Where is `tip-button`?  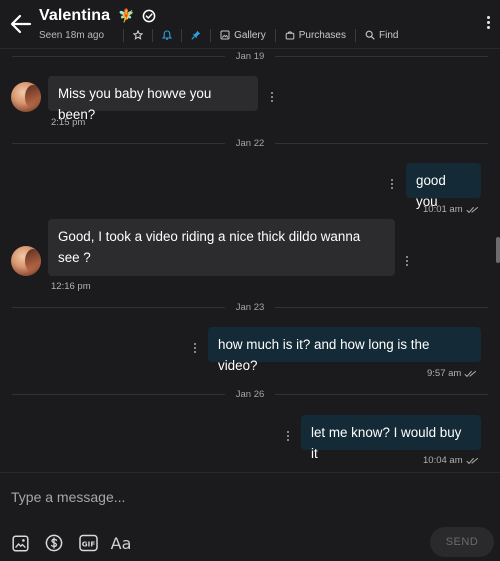
tip-button is located at coordinates (53, 543).